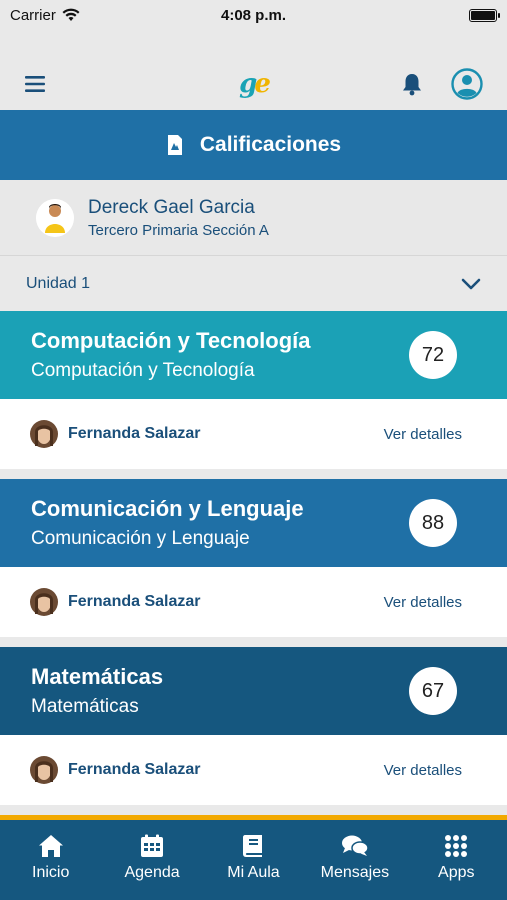 This screenshot has width=507, height=900. I want to click on grades-document-icon, so click(174, 145).